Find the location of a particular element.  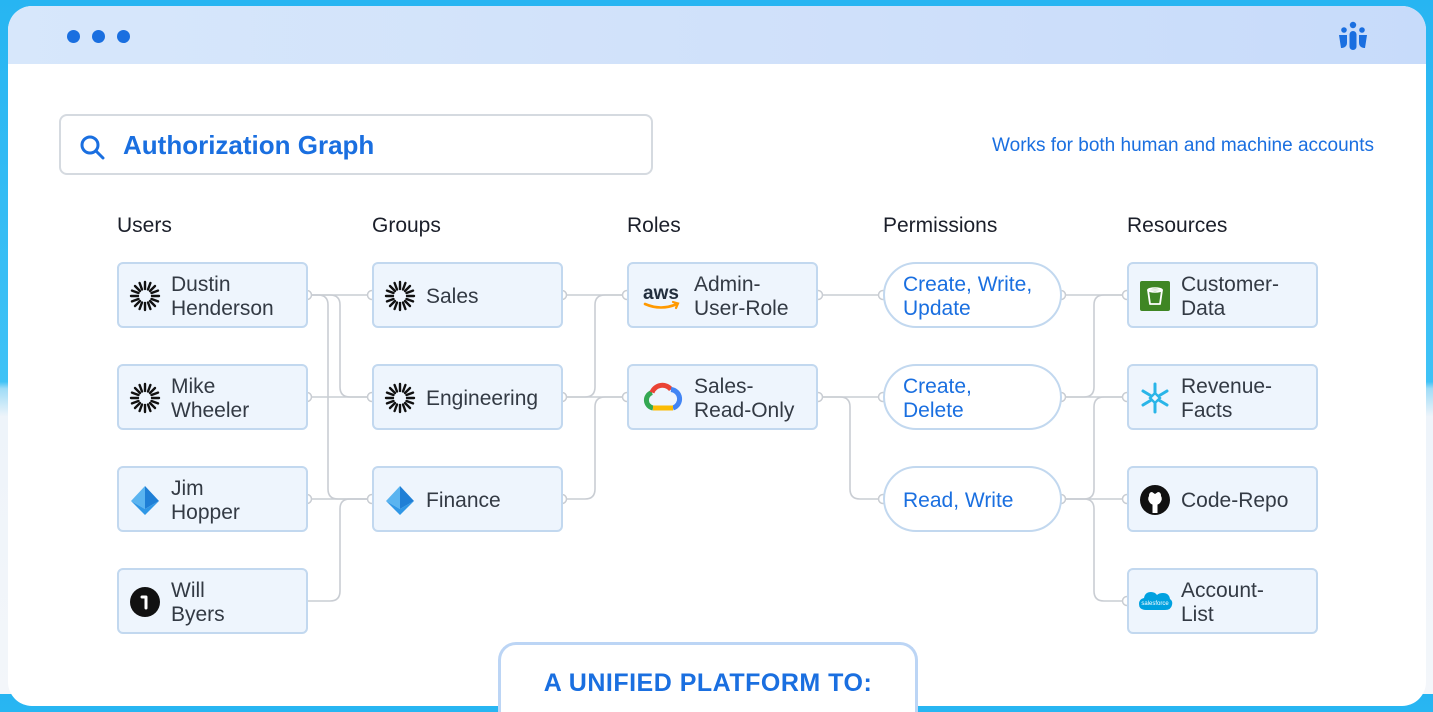

user-name-line: Byers is located at coordinates (198, 614).